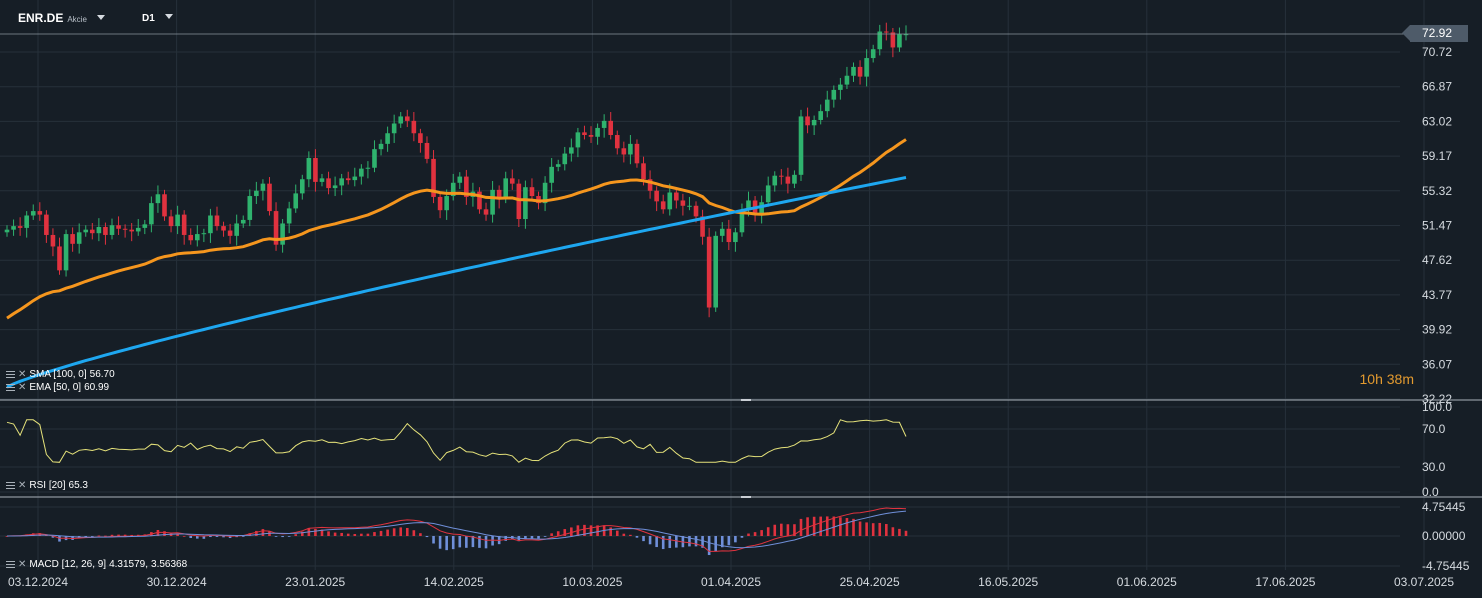  Describe the element at coordinates (1437, 121) in the screenshot. I see `price-tick-label: 63.02` at that location.